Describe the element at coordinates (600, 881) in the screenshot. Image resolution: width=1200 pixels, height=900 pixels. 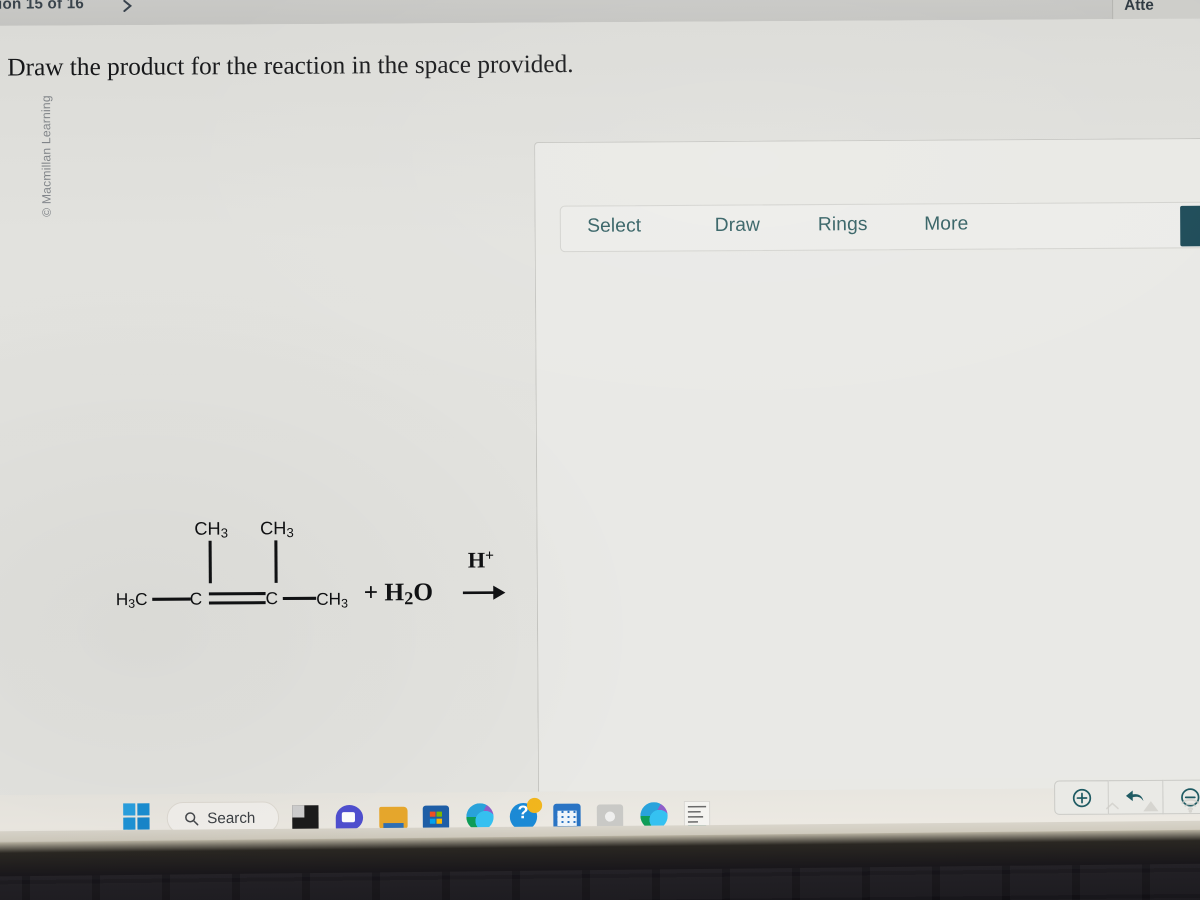
I see `keyboard-keys` at that location.